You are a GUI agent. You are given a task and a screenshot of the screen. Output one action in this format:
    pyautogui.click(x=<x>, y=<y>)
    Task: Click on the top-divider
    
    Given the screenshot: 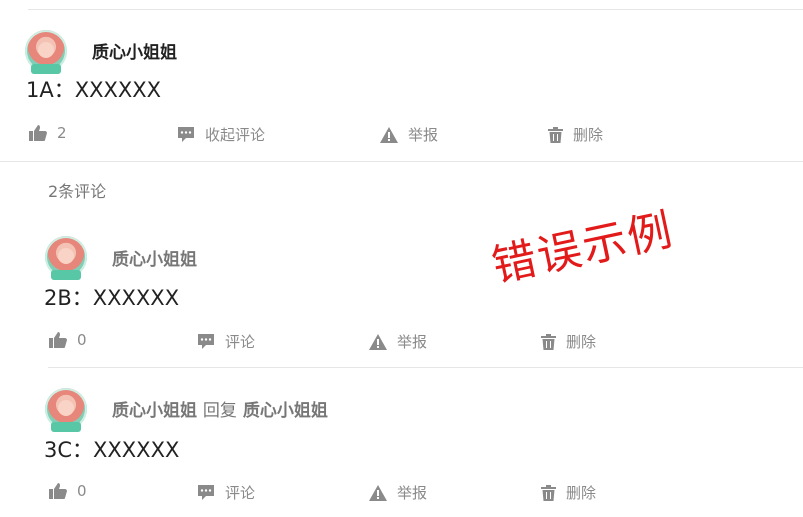 What is the action you would take?
    pyautogui.click(x=415, y=9)
    